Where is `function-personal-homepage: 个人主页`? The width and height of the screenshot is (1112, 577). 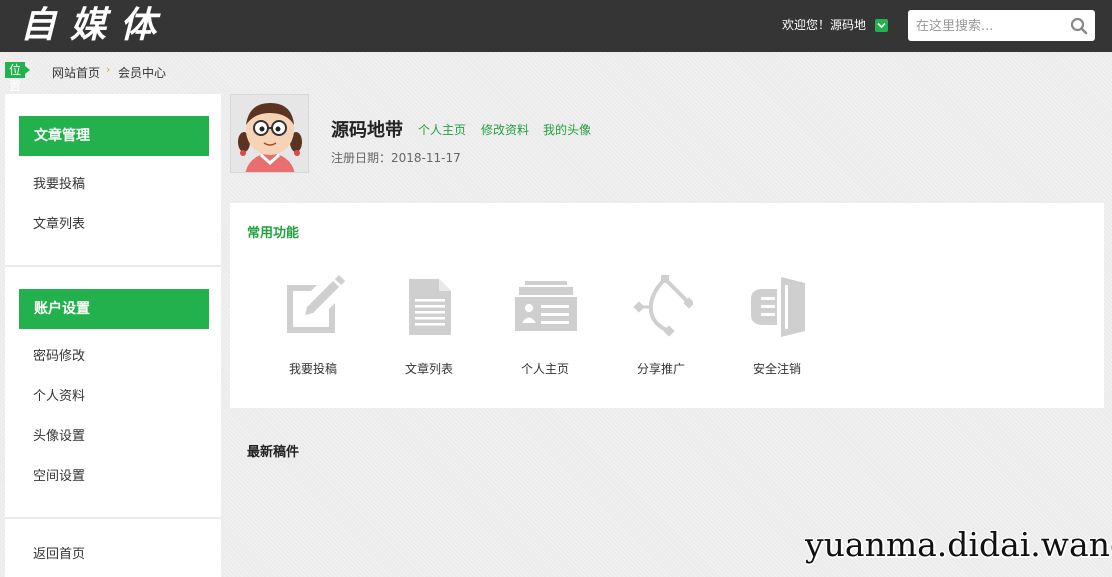
function-personal-homepage: 个人主页 is located at coordinates (545, 330).